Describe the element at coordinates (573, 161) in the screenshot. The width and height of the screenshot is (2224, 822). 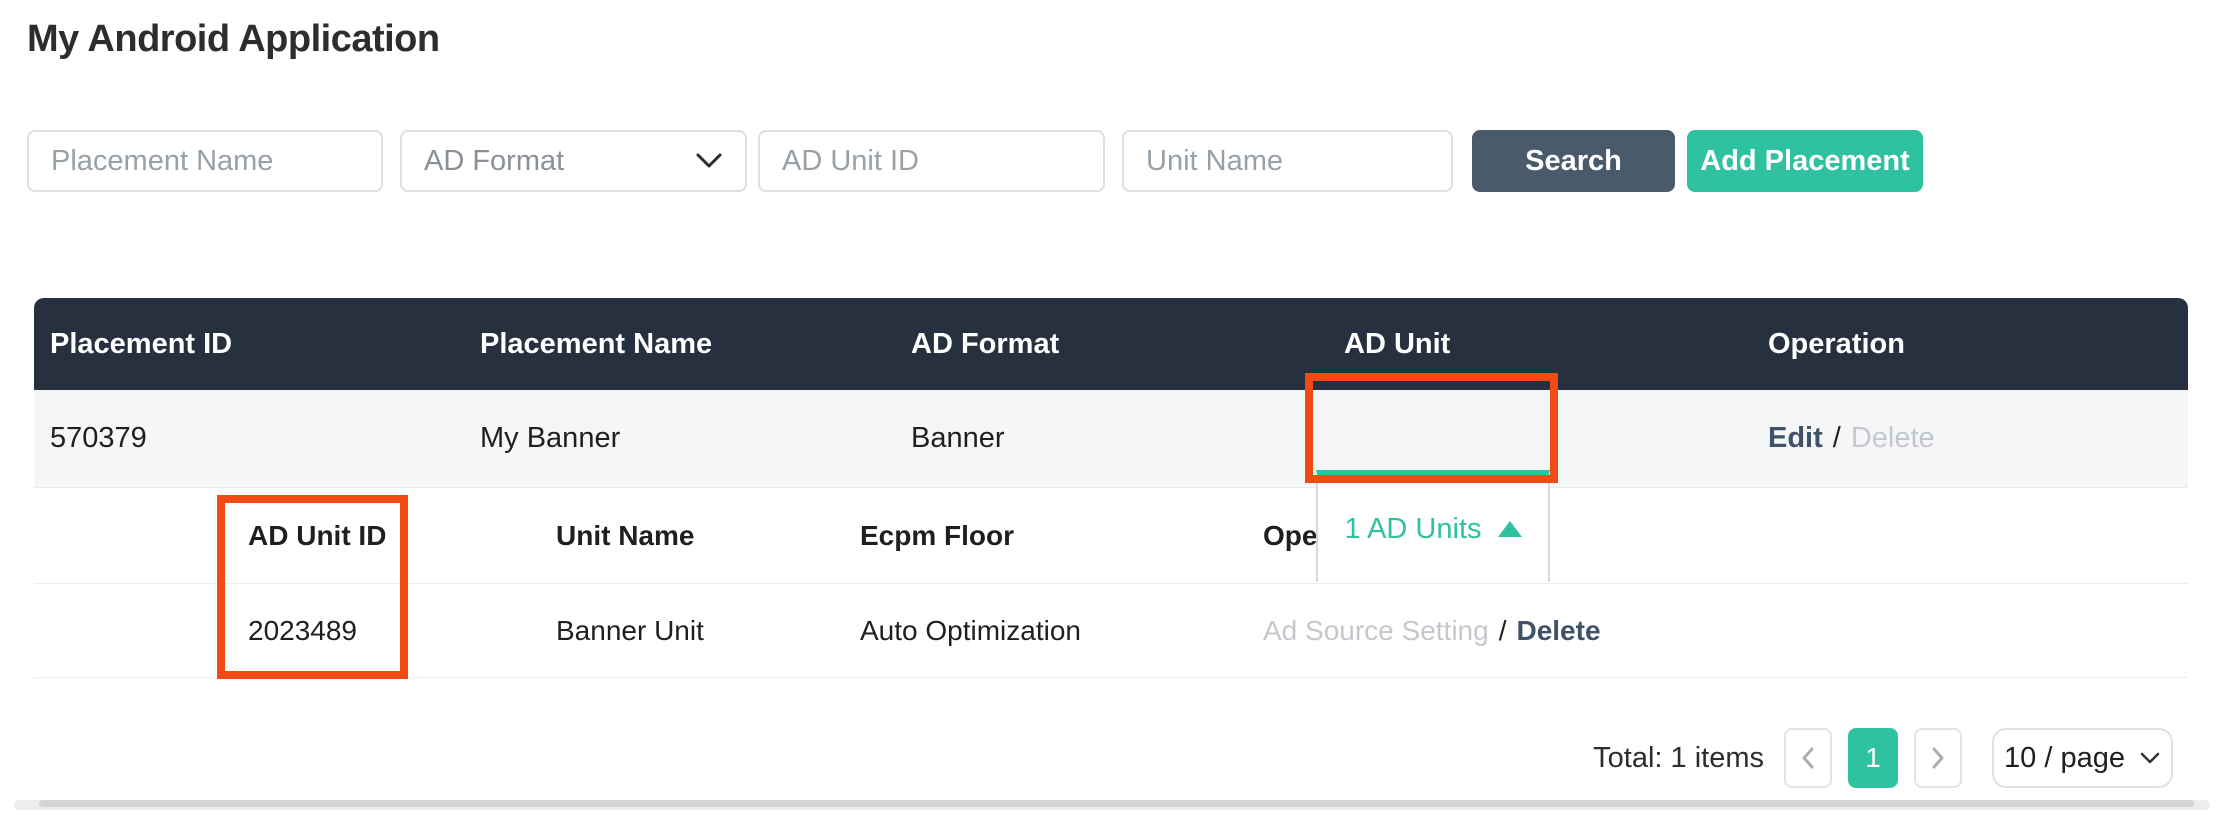
I see `ad-format-select: AD Format` at that location.